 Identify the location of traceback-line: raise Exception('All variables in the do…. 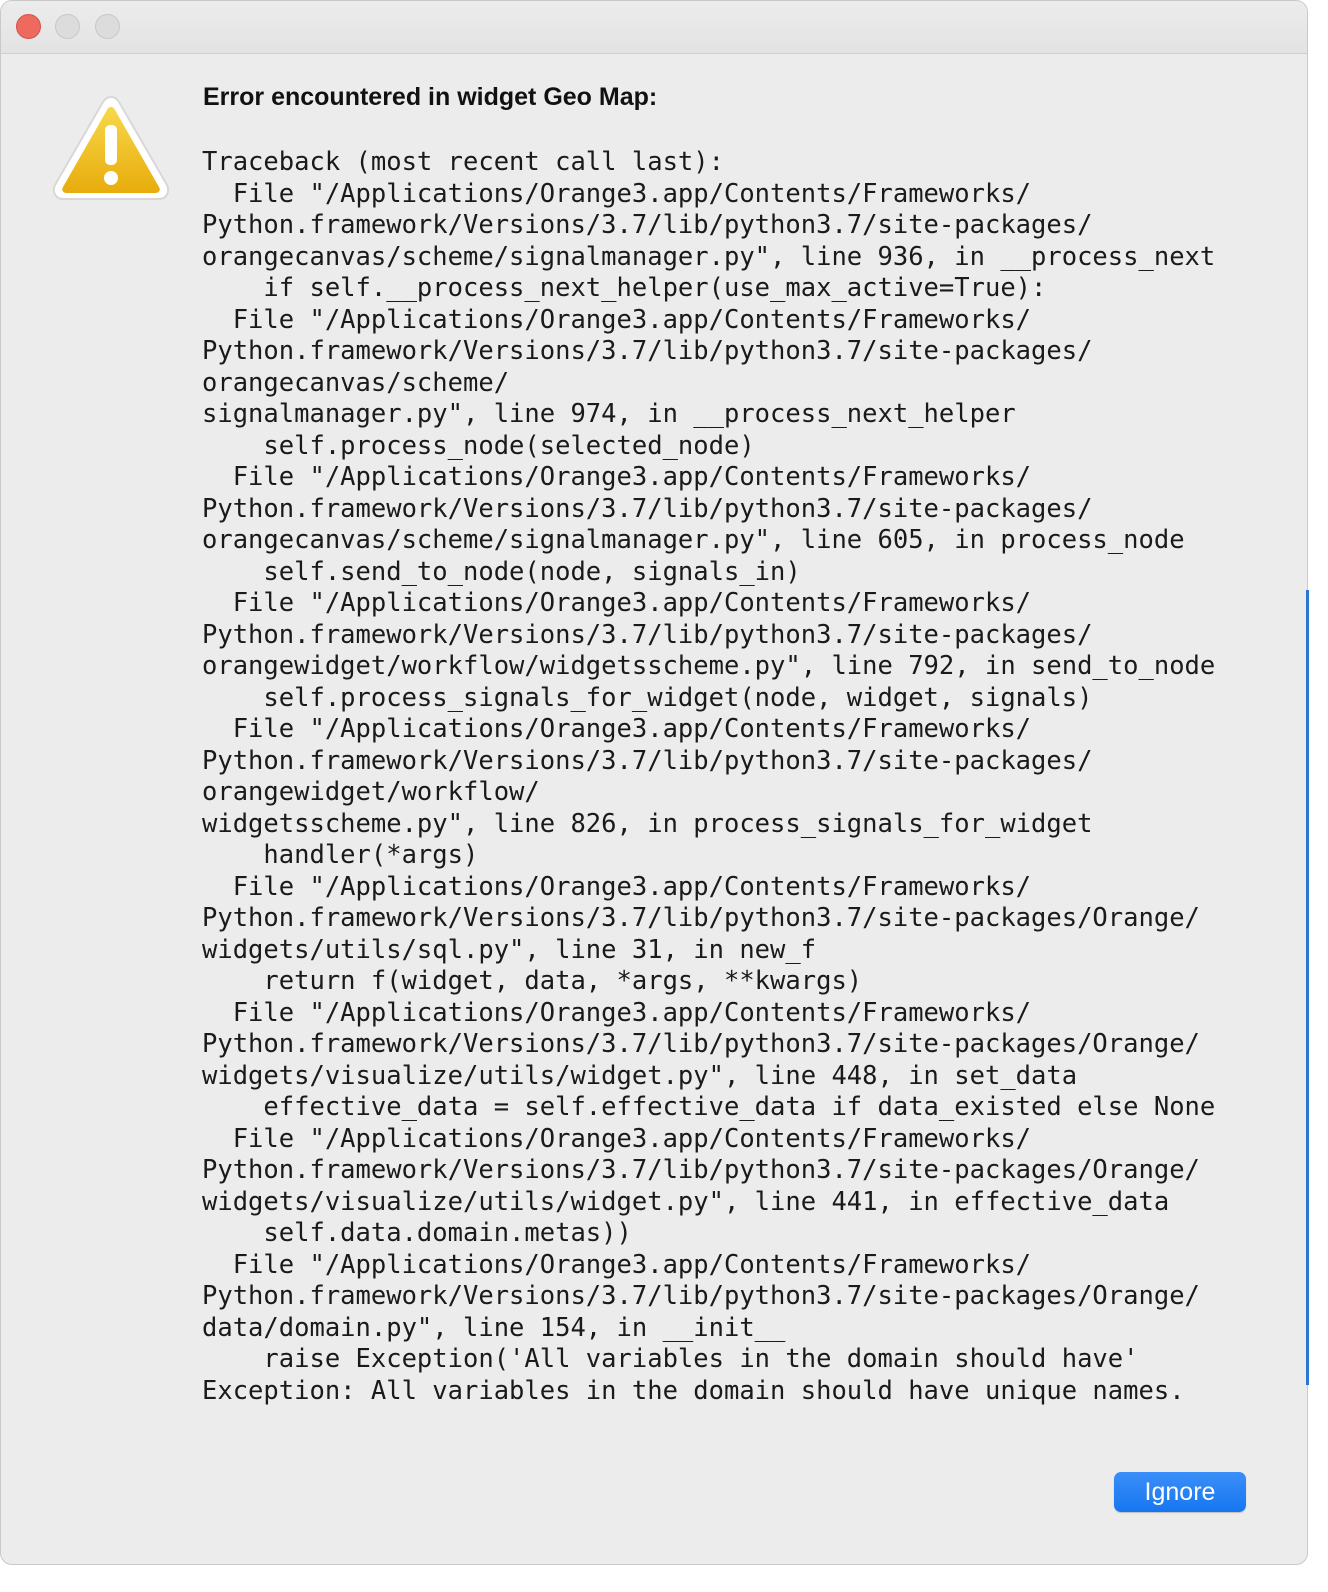
(670, 1359).